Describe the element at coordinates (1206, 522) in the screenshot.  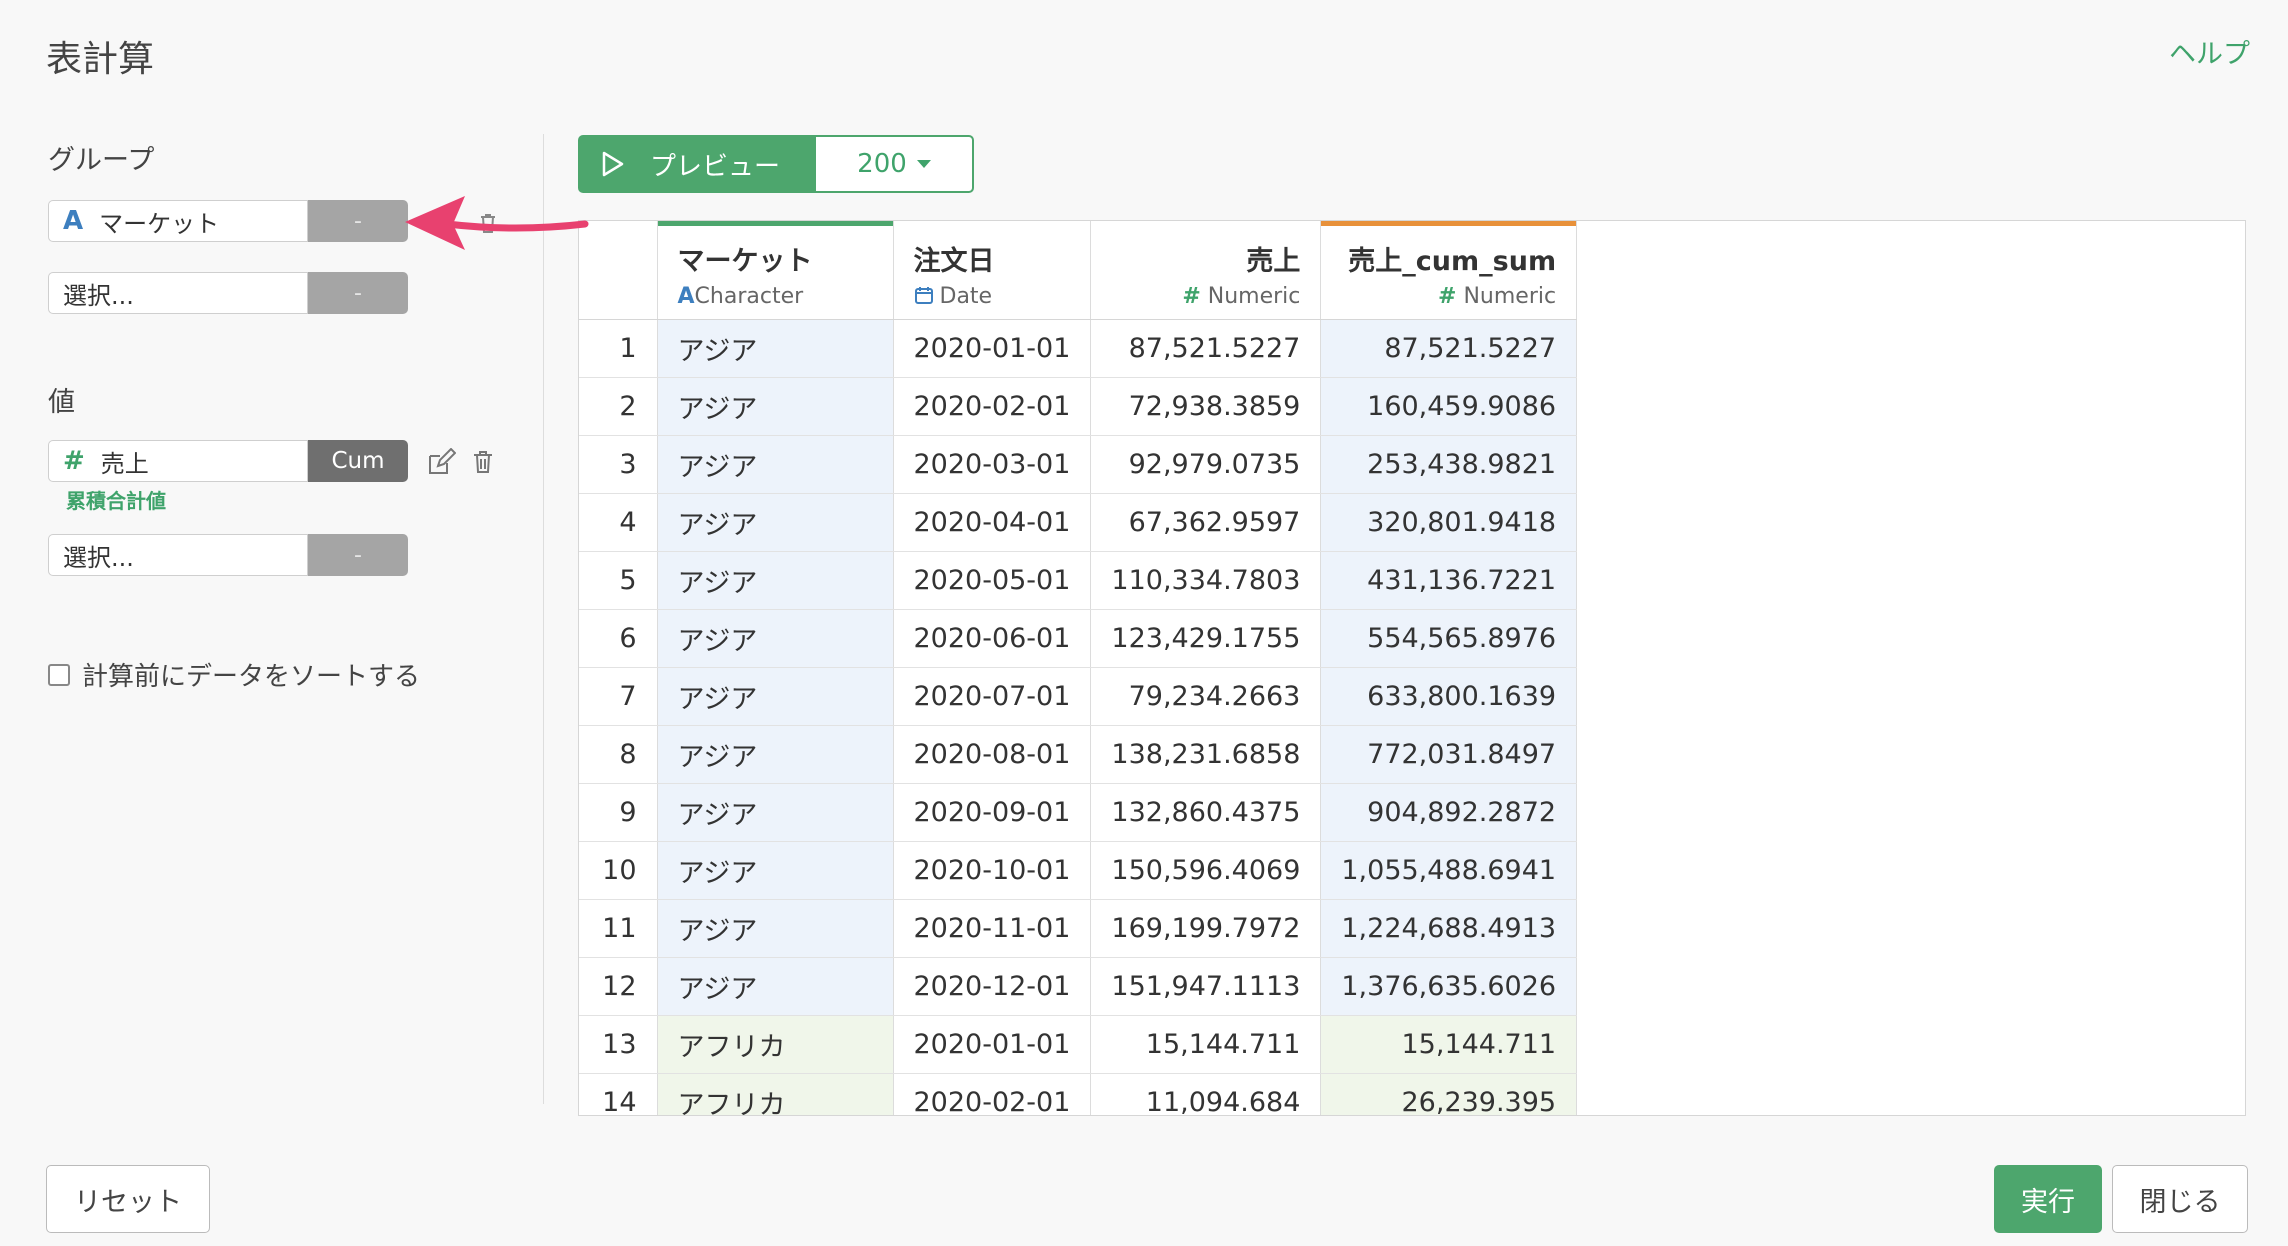
I see `cell-sales: 67,362.9597` at that location.